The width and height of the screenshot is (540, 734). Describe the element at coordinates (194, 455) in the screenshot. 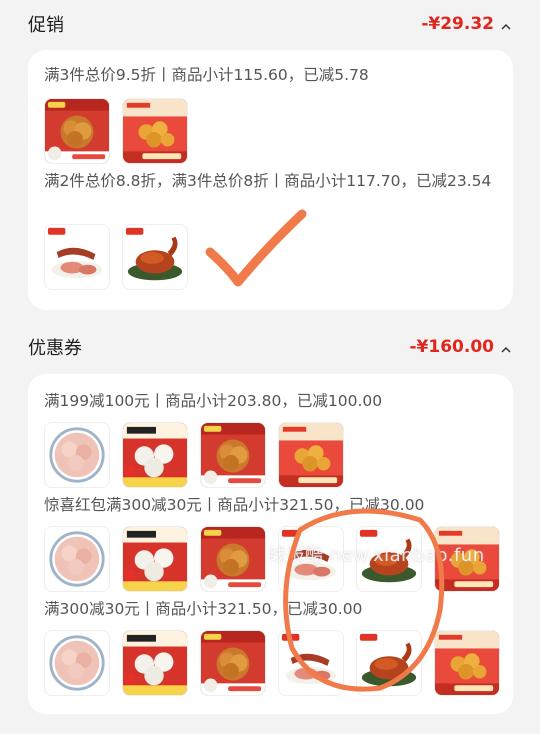

I see `coupon-group-1-items` at that location.